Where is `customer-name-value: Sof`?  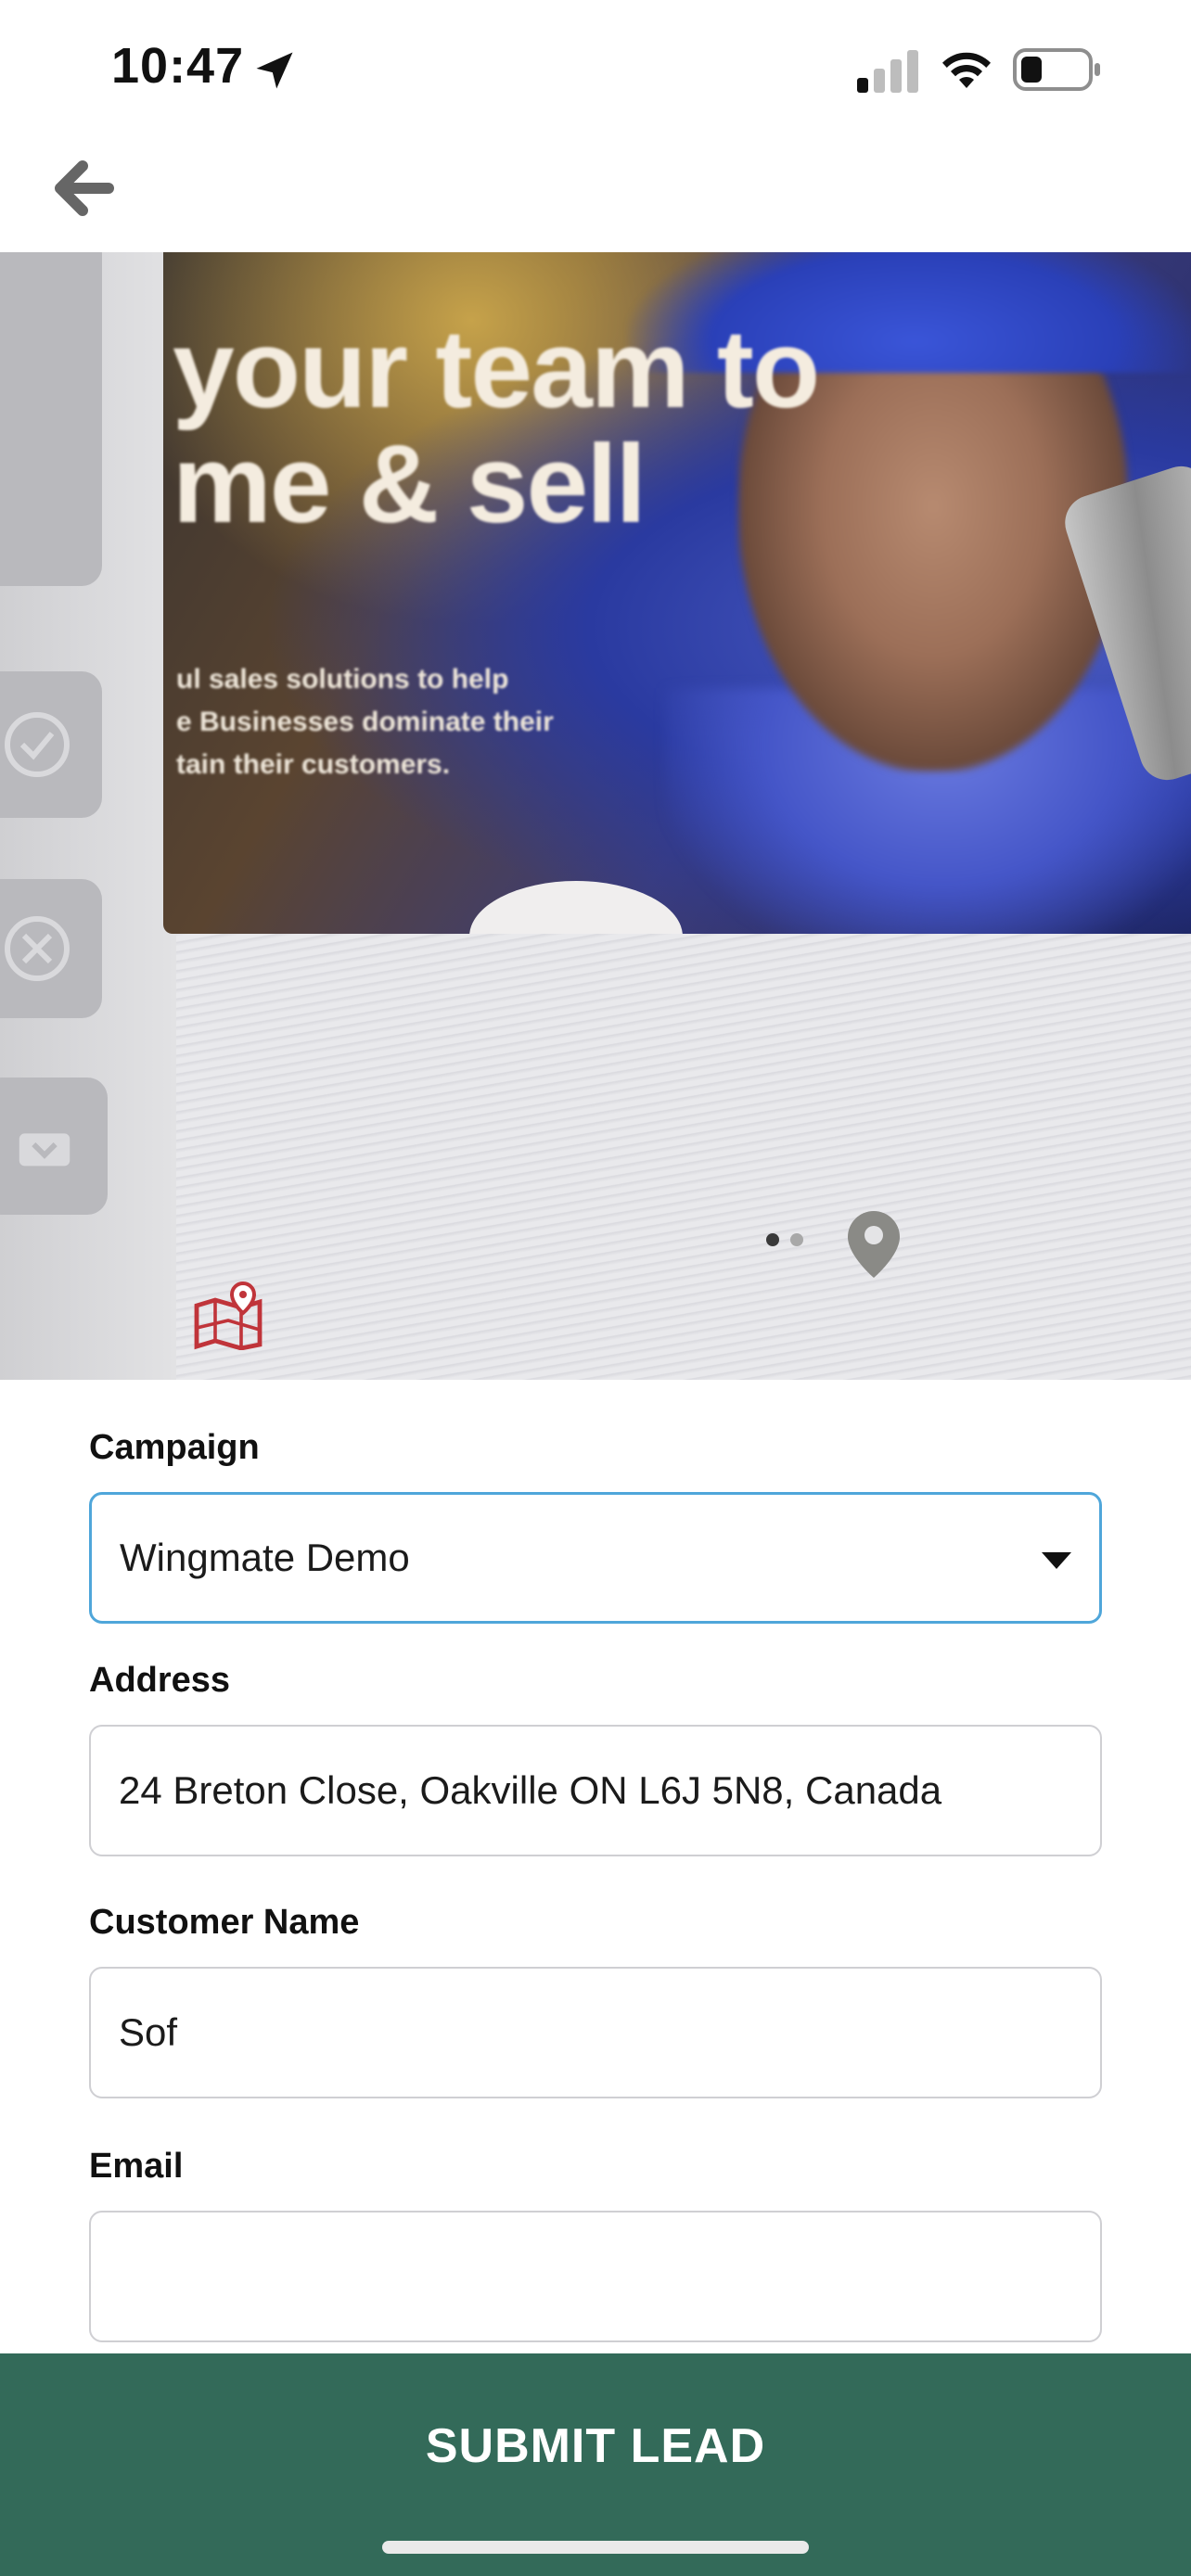 customer-name-value: Sof is located at coordinates (148, 2032).